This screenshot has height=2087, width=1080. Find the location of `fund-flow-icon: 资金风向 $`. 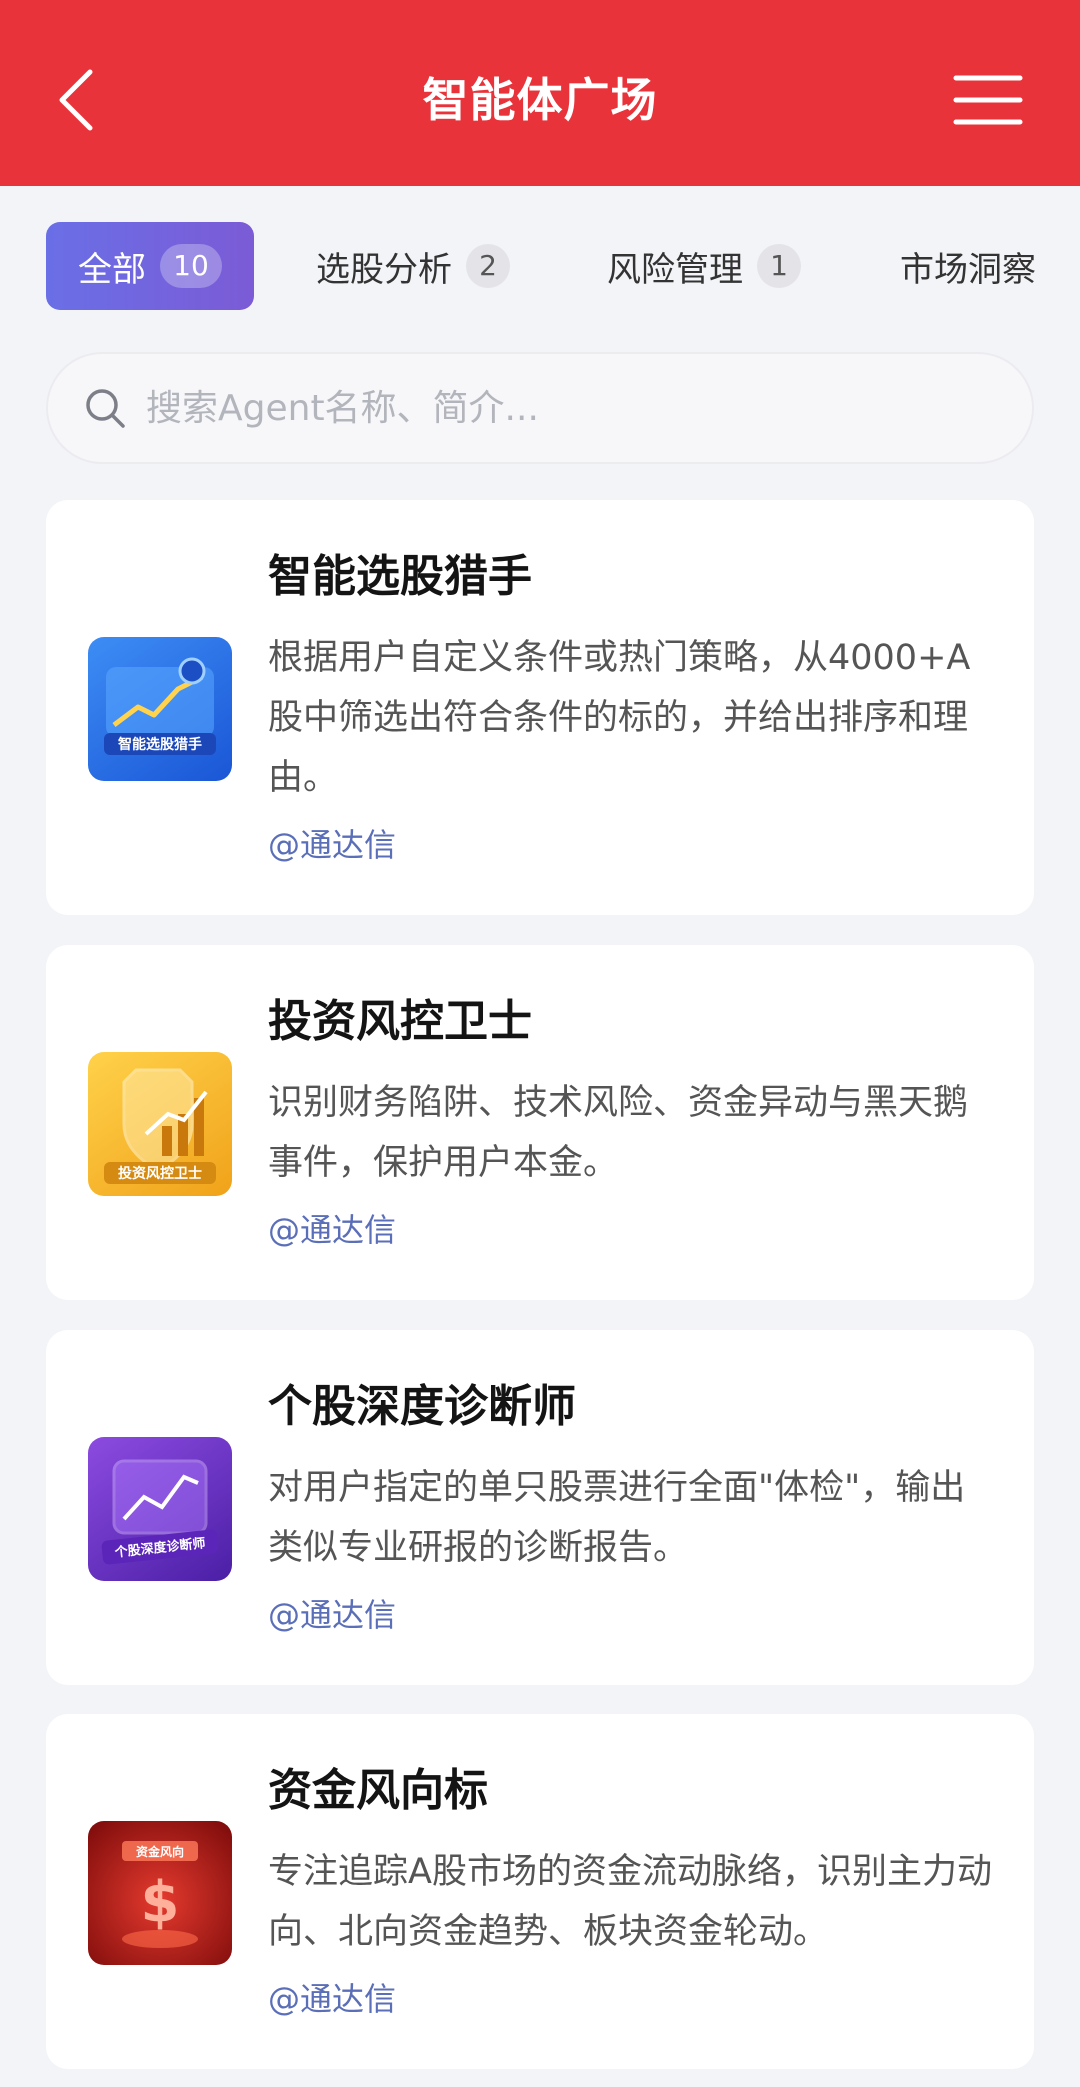

fund-flow-icon: 资金风向 $ is located at coordinates (160, 1893).